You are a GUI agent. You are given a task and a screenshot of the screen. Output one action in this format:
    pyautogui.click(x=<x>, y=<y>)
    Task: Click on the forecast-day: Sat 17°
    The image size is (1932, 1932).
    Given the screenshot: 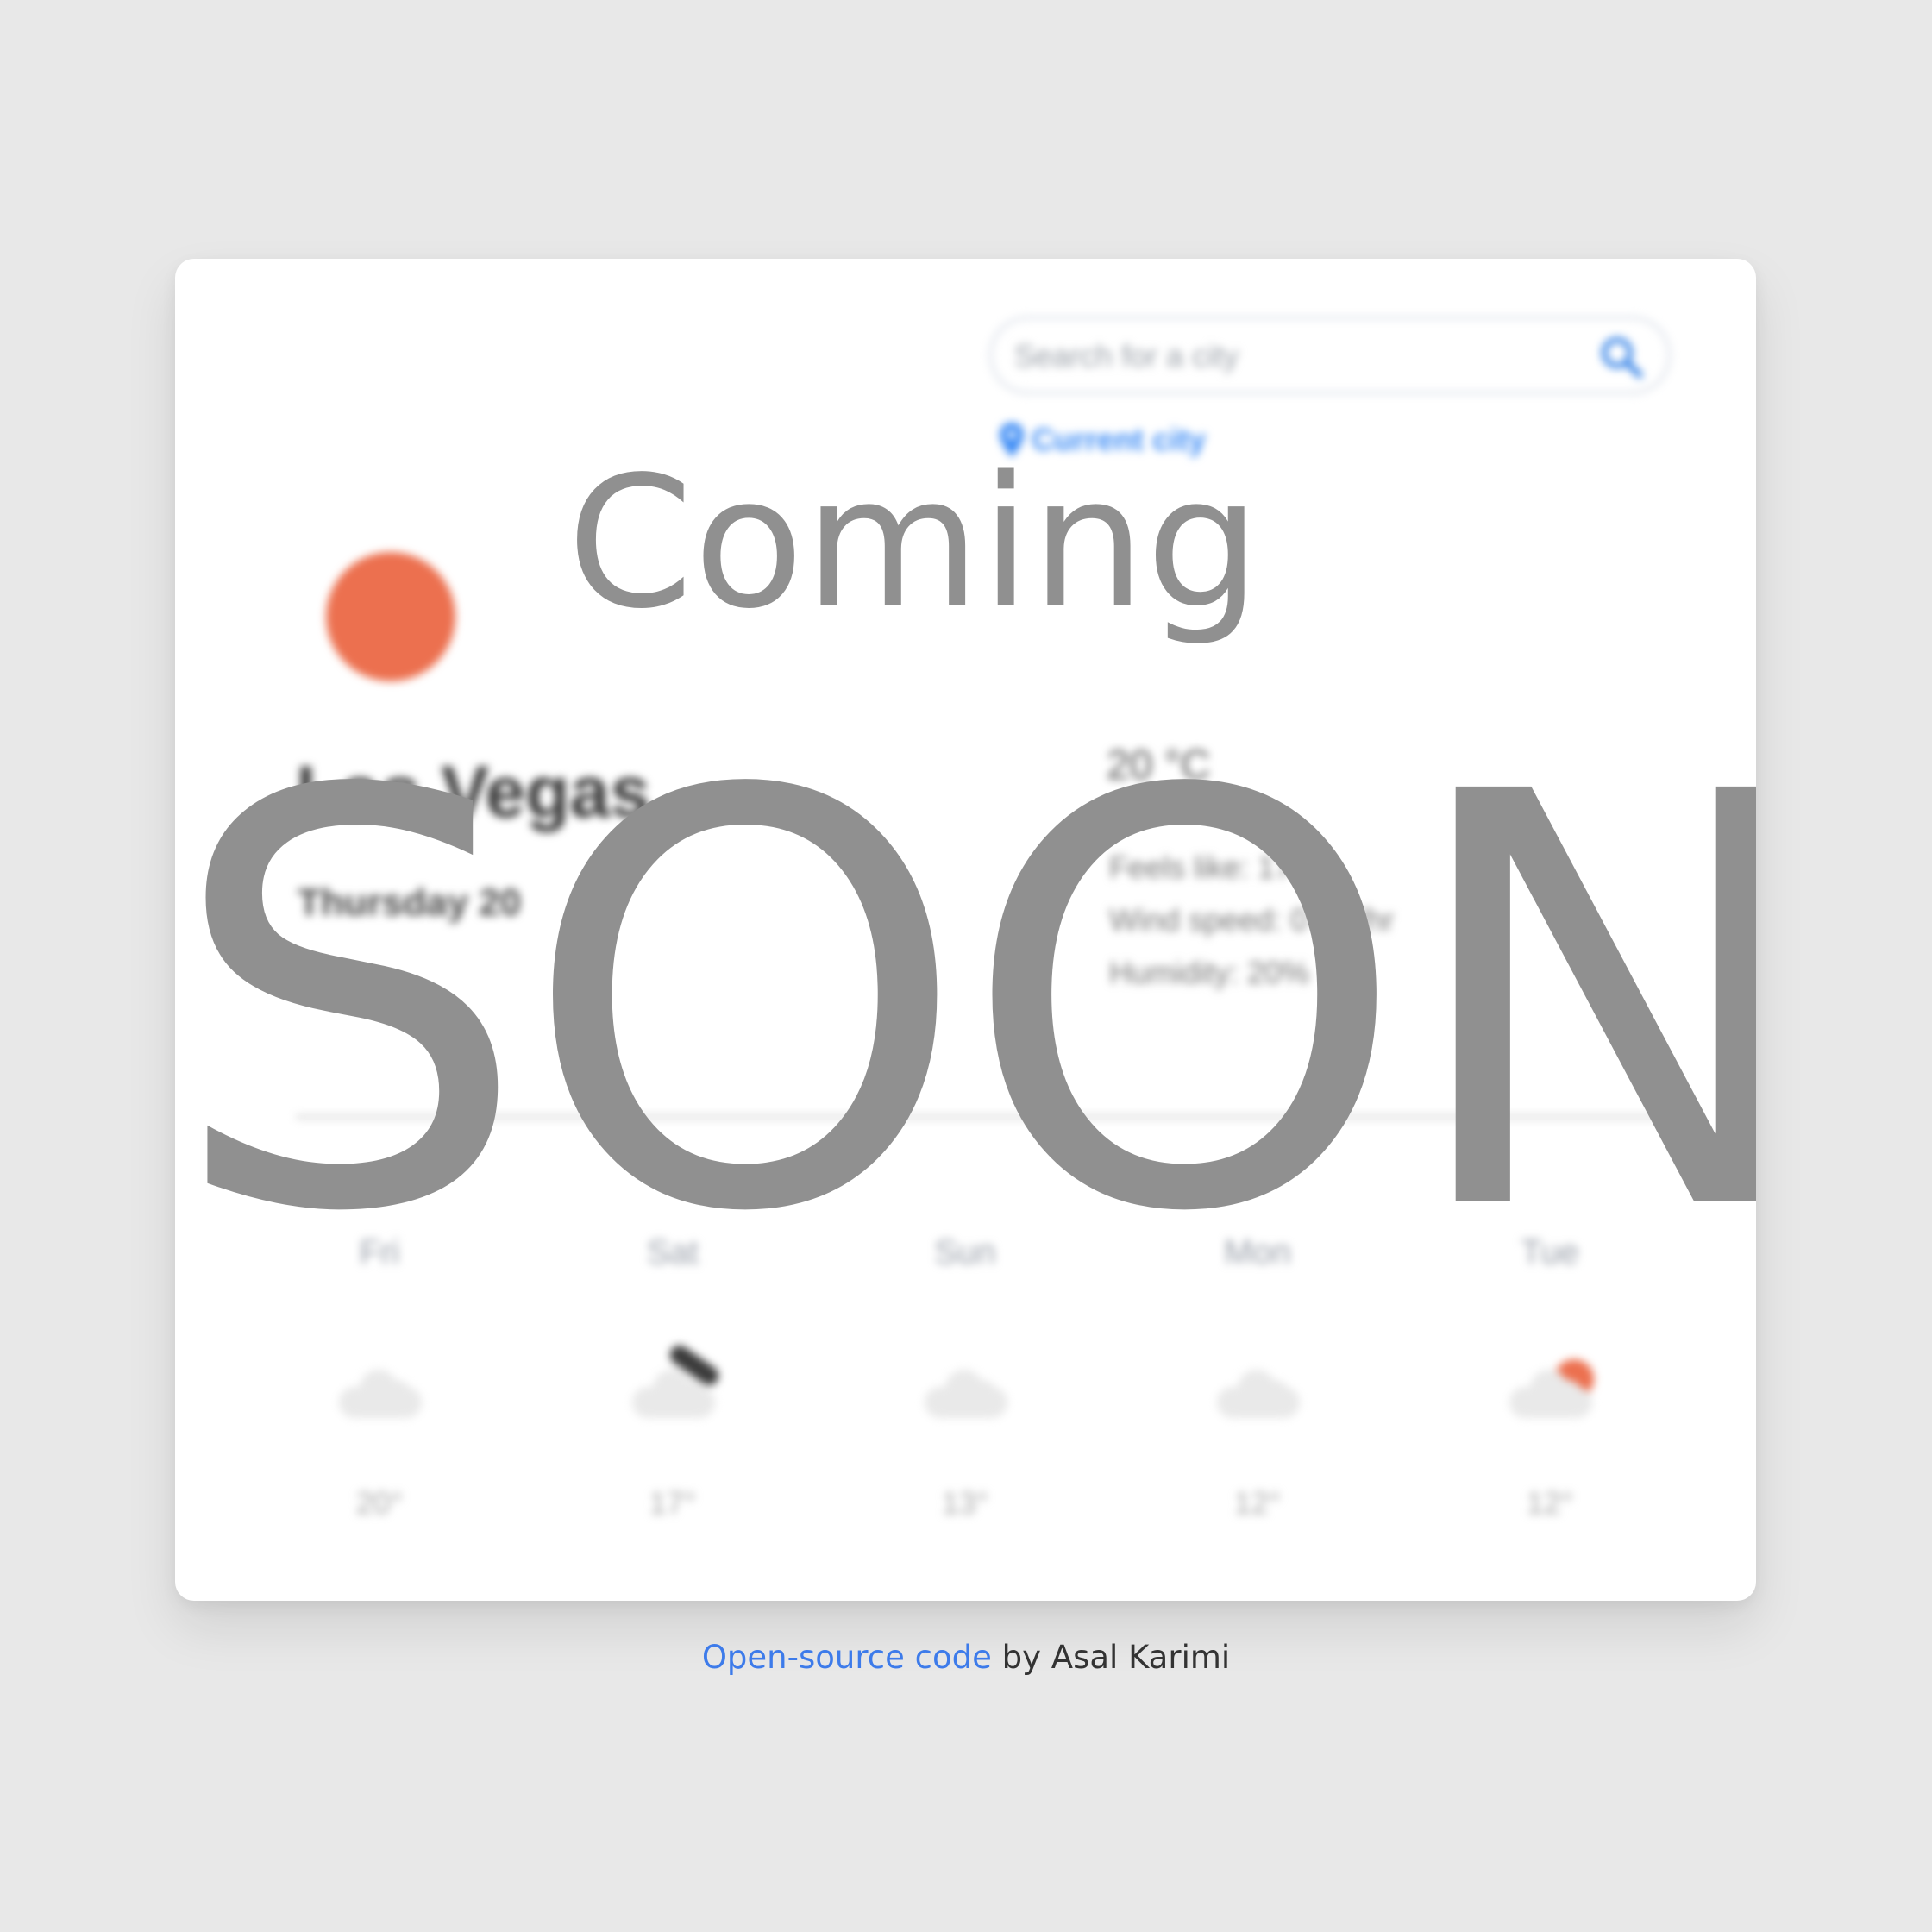 What is the action you would take?
    pyautogui.click(x=672, y=1377)
    